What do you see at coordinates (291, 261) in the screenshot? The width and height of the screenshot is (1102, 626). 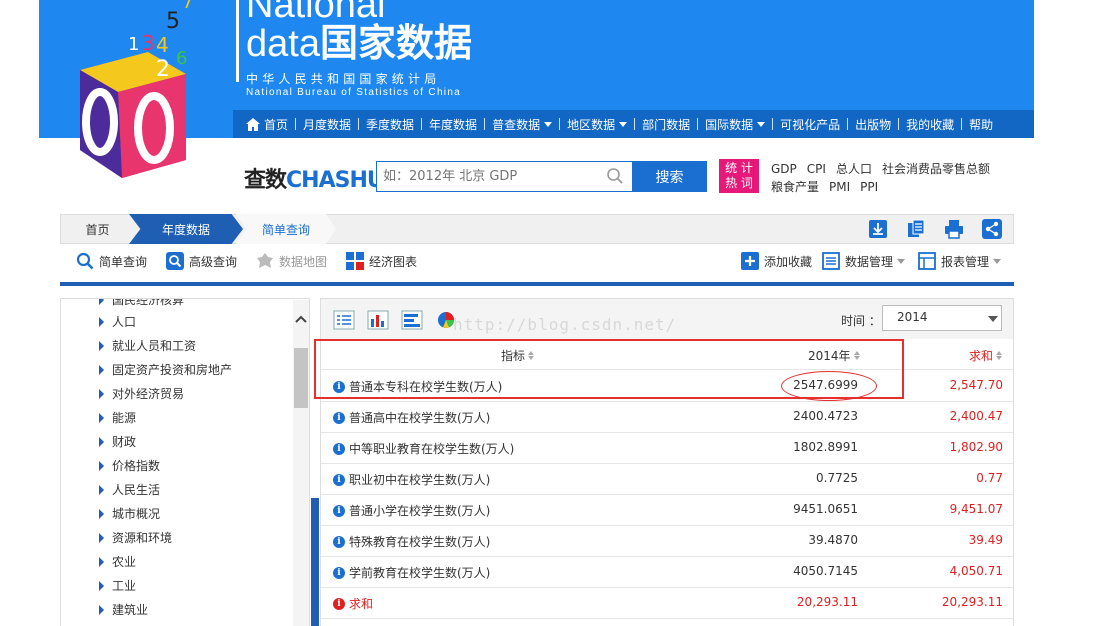 I see `data-map-button: 数据地图` at bounding box center [291, 261].